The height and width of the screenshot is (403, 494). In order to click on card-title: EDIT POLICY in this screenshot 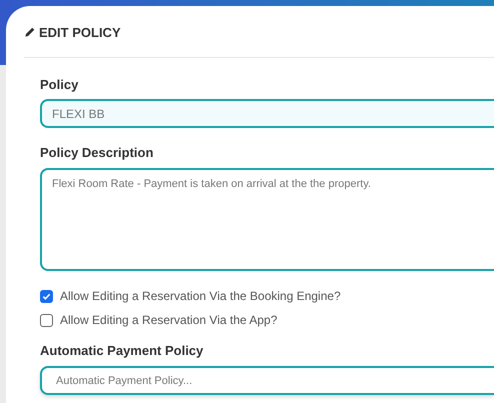, I will do `click(80, 33)`.